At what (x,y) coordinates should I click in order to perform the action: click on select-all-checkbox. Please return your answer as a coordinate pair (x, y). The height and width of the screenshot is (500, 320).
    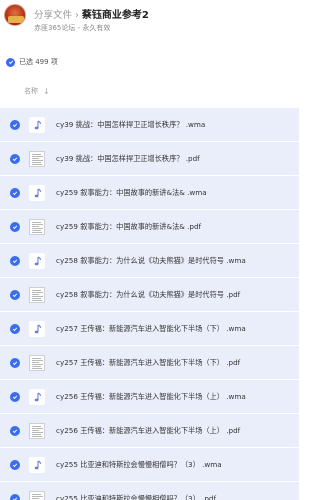
    Looking at the image, I should click on (10, 62).